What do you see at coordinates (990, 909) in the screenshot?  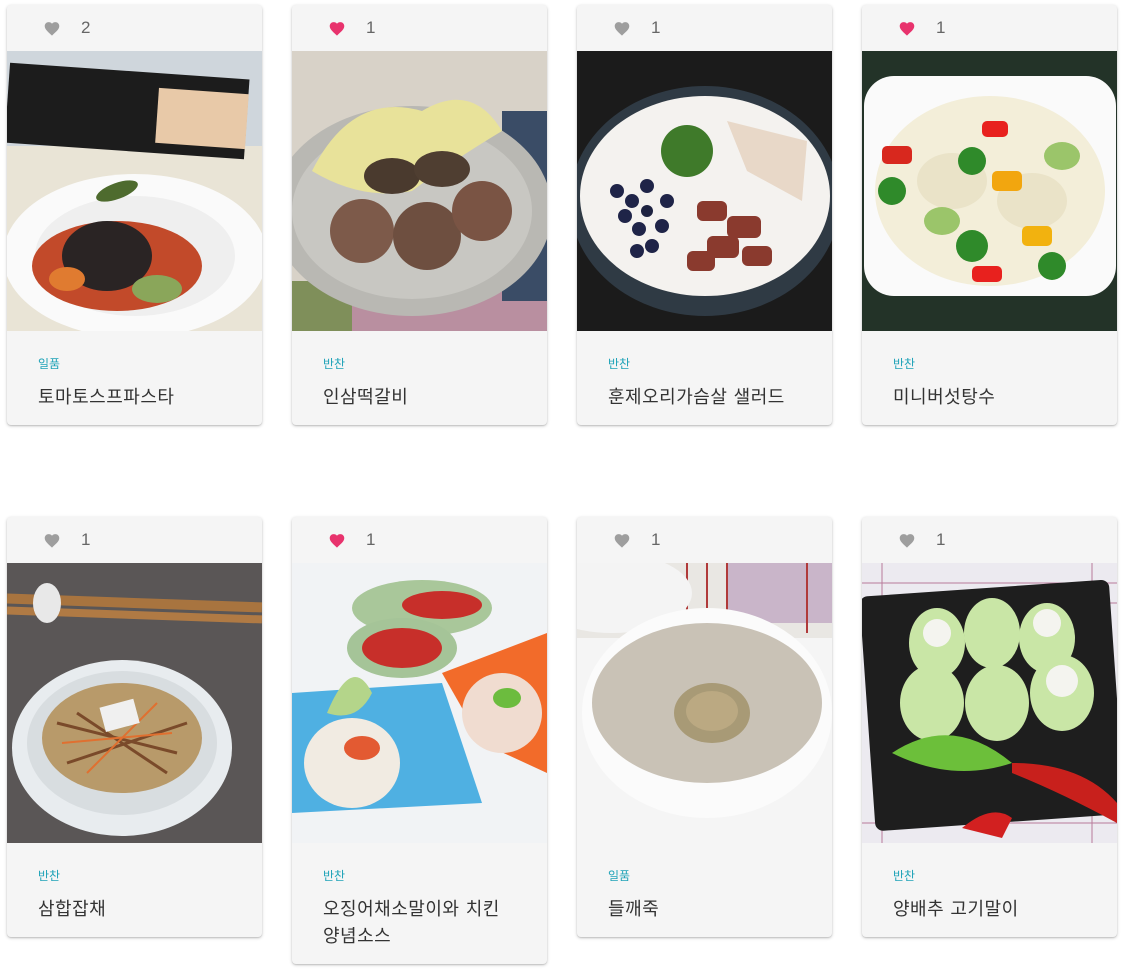 I see `recipe-title: 양배추 고기말이` at bounding box center [990, 909].